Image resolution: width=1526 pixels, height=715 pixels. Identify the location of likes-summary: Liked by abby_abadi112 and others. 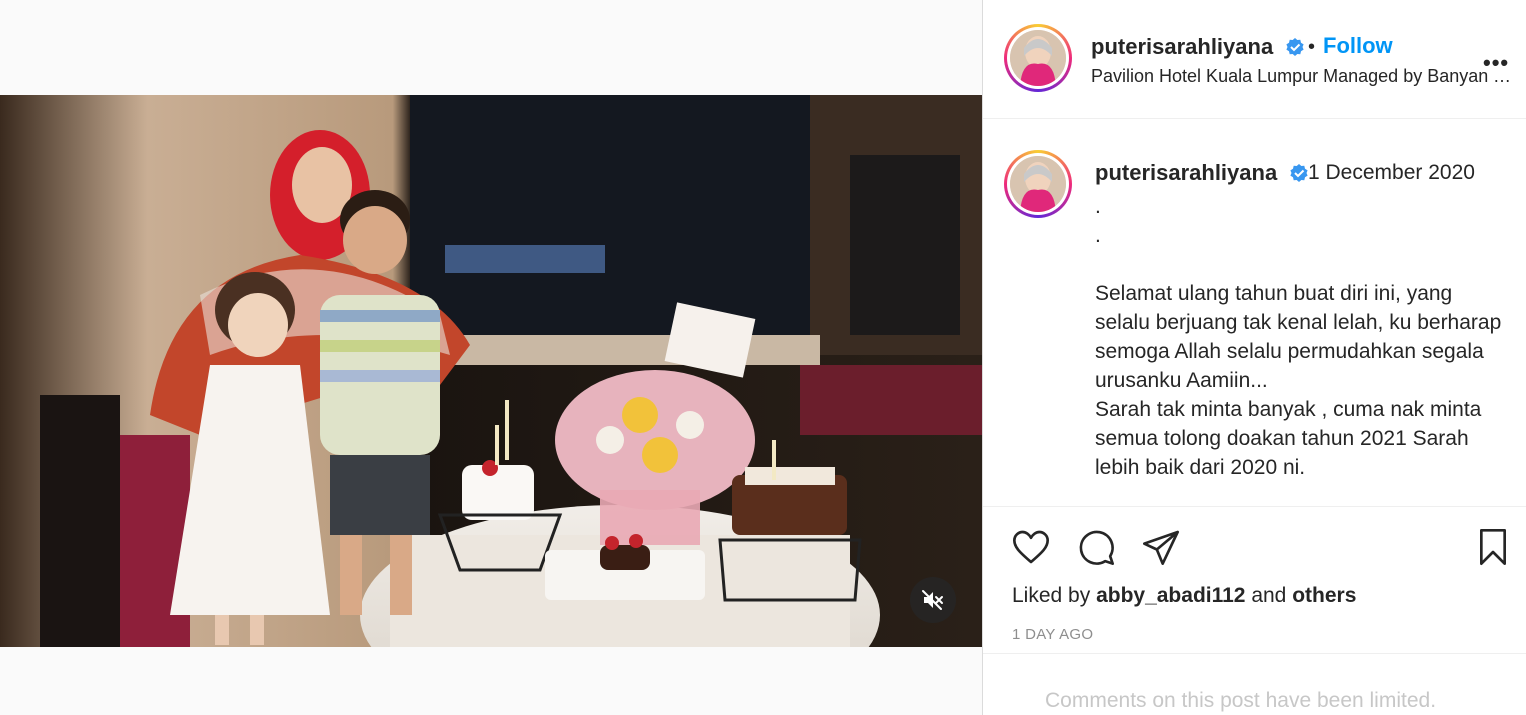
(1184, 596).